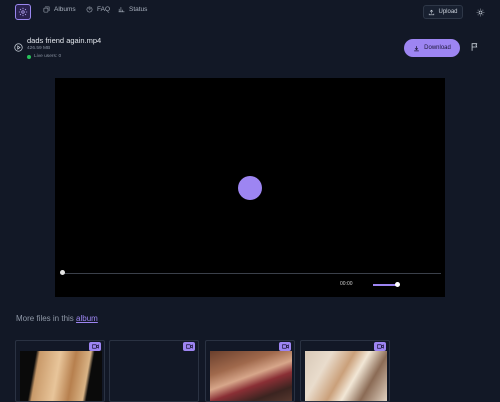  I want to click on file-title: dads friend again.mp4, so click(64, 40).